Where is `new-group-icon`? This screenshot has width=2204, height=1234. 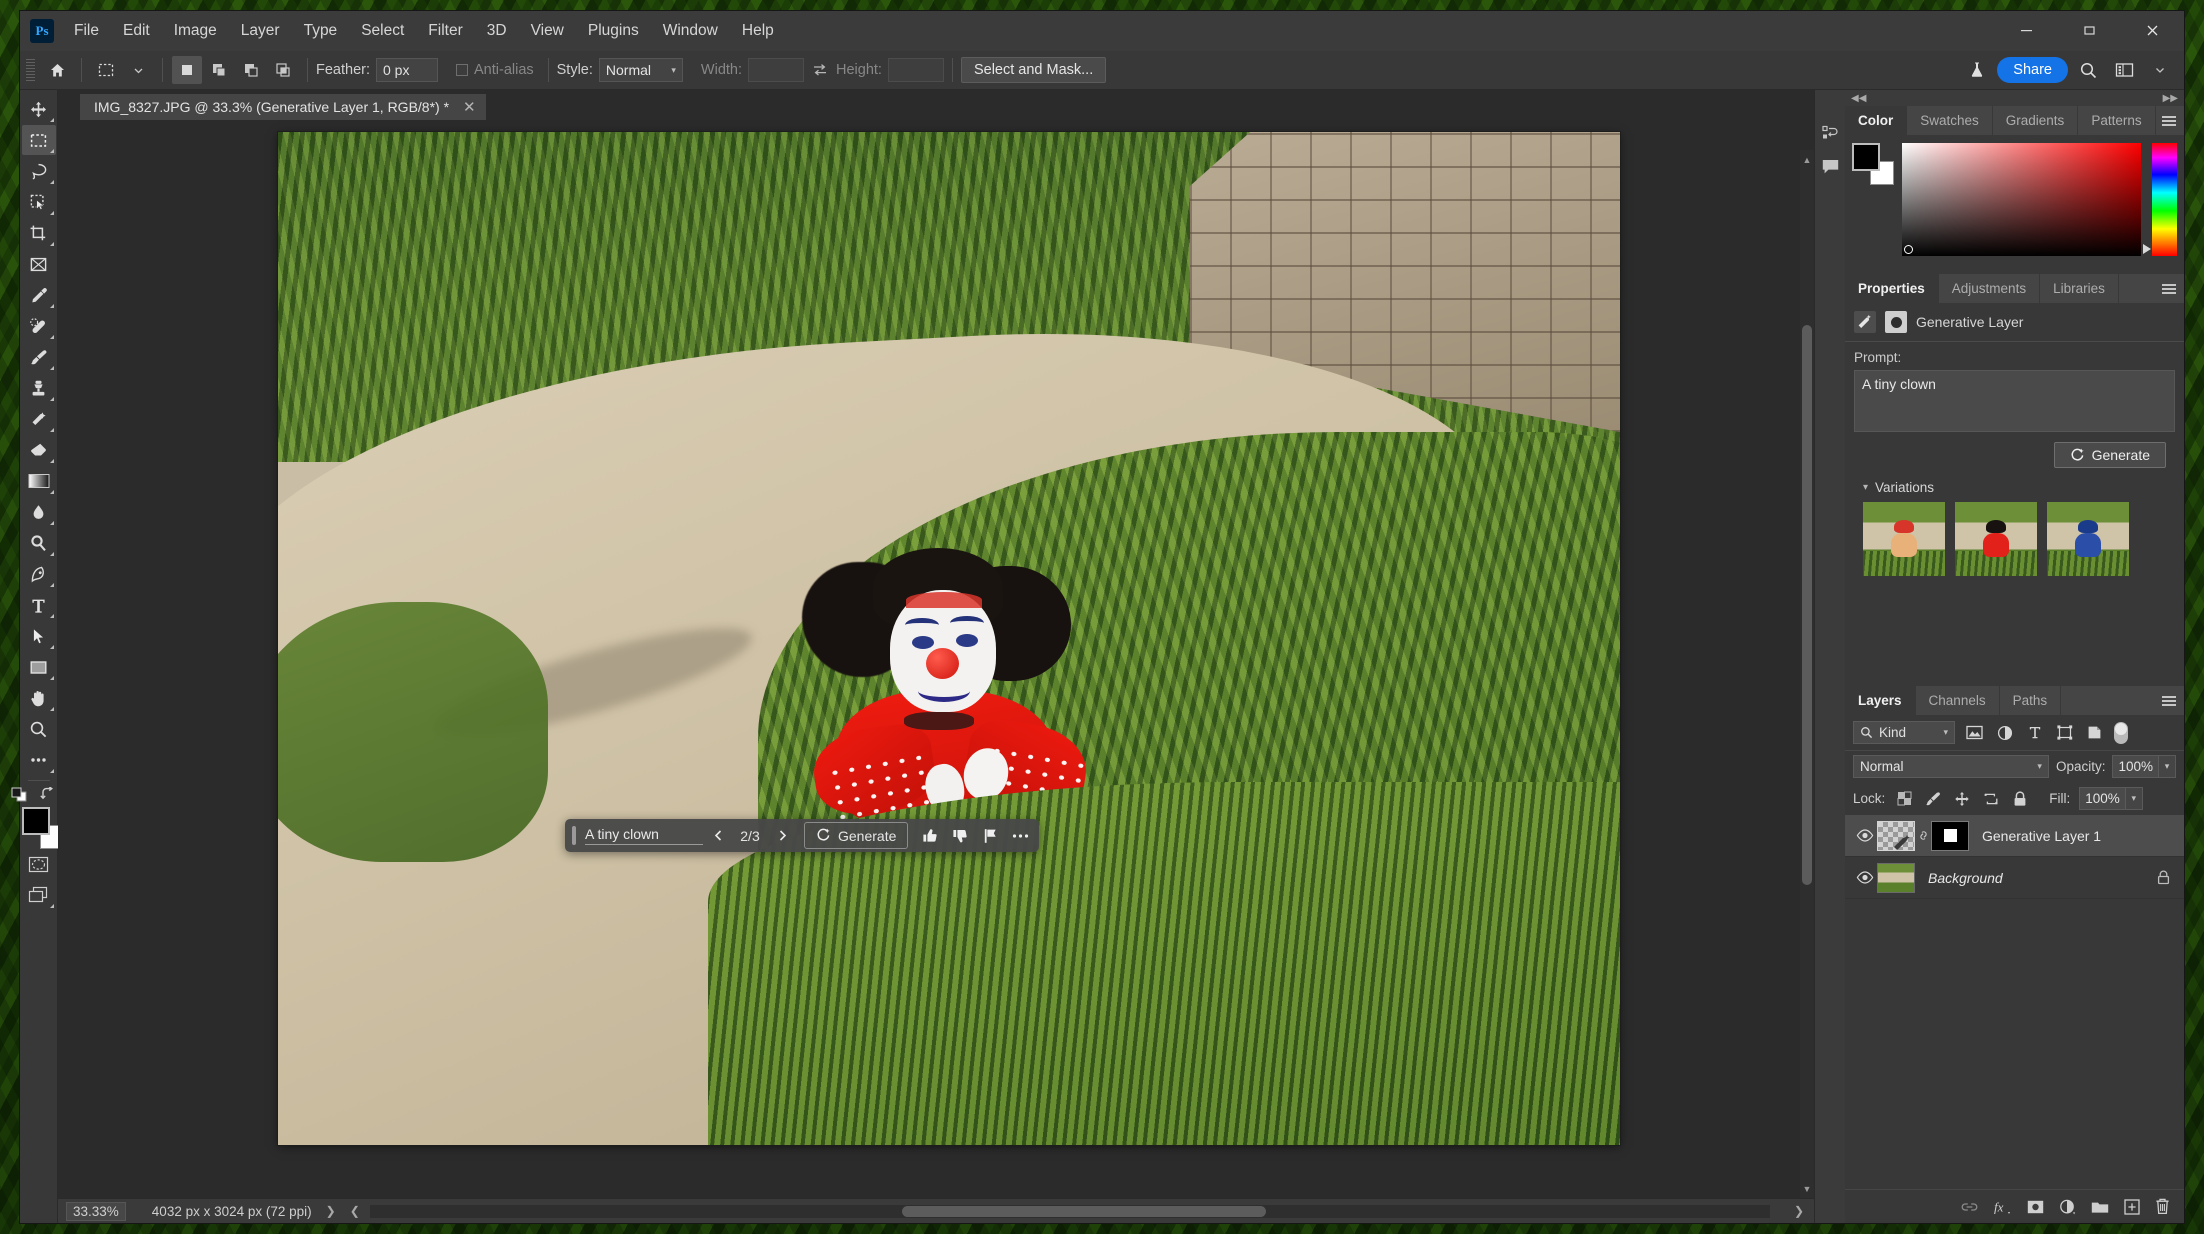
new-group-icon is located at coordinates (2100, 1207).